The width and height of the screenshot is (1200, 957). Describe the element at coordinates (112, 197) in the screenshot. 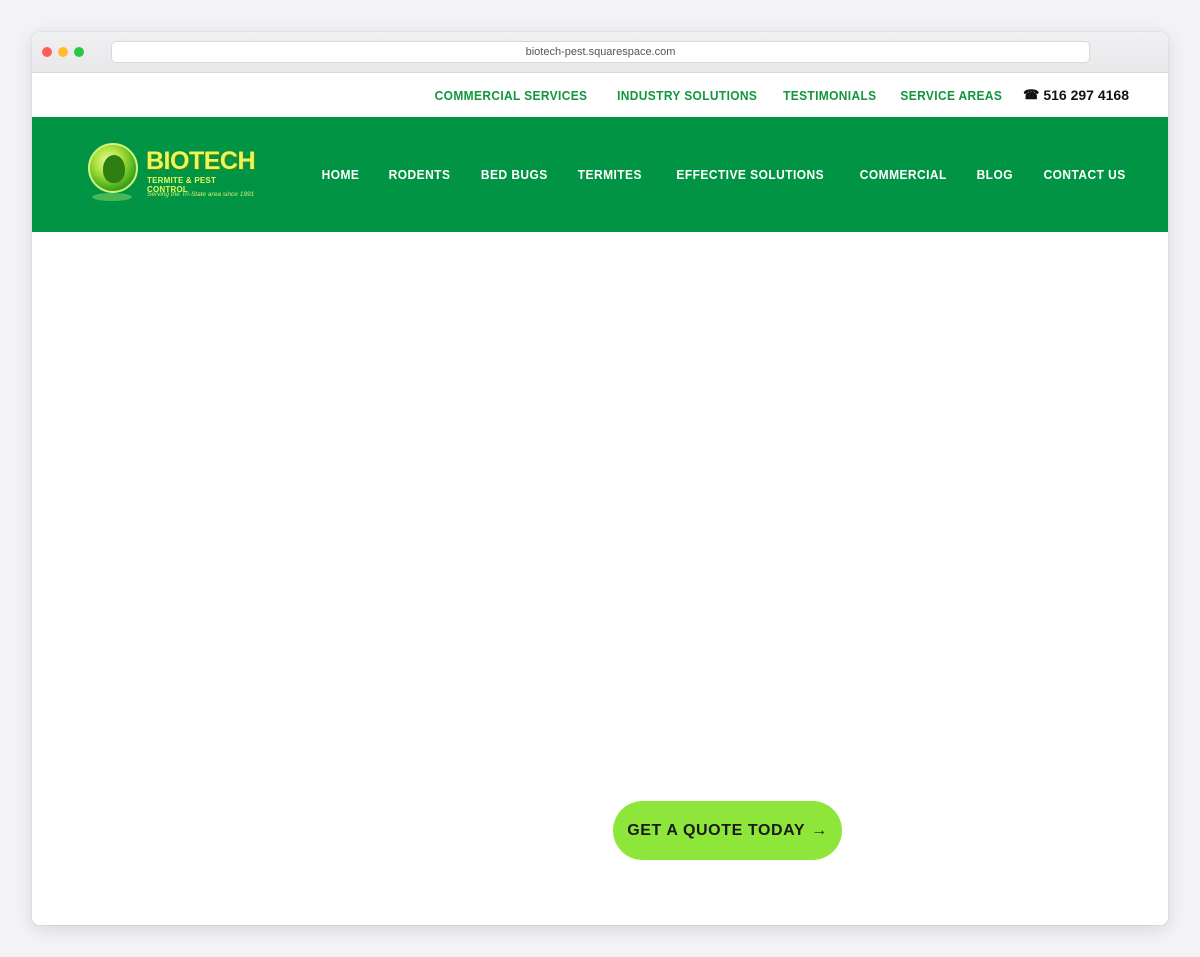

I see `logo-reflection` at that location.